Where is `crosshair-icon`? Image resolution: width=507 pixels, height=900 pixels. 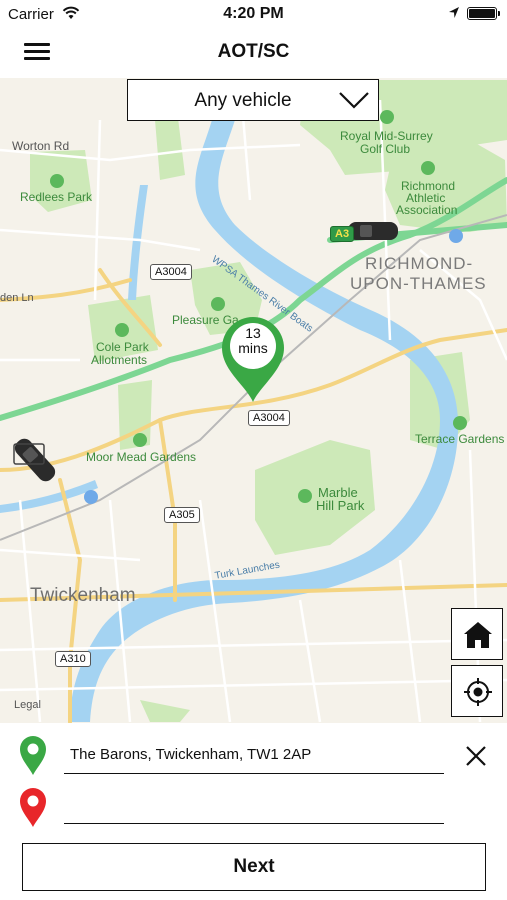
crosshair-icon is located at coordinates (478, 692).